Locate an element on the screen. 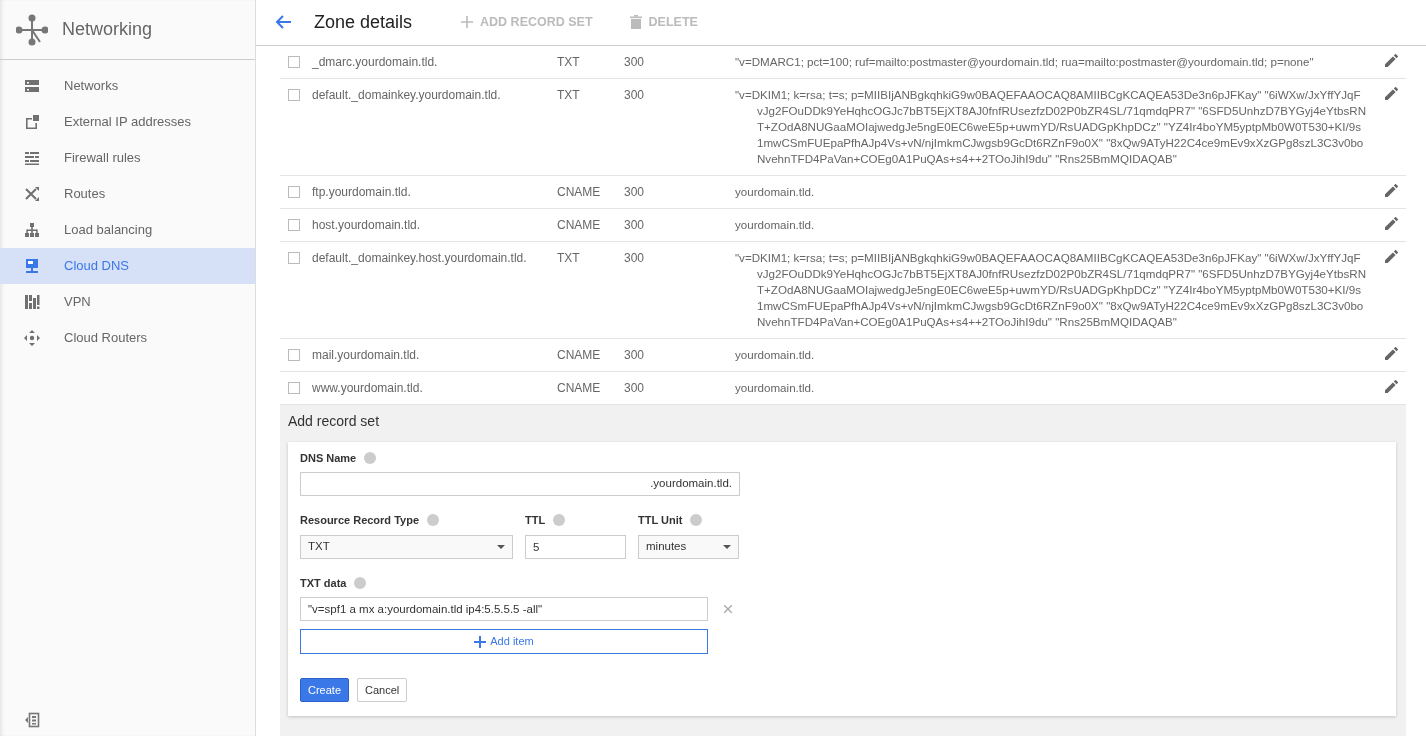 The width and height of the screenshot is (1426, 736). dns-name-field: .yourdomain.tld. is located at coordinates (520, 484).